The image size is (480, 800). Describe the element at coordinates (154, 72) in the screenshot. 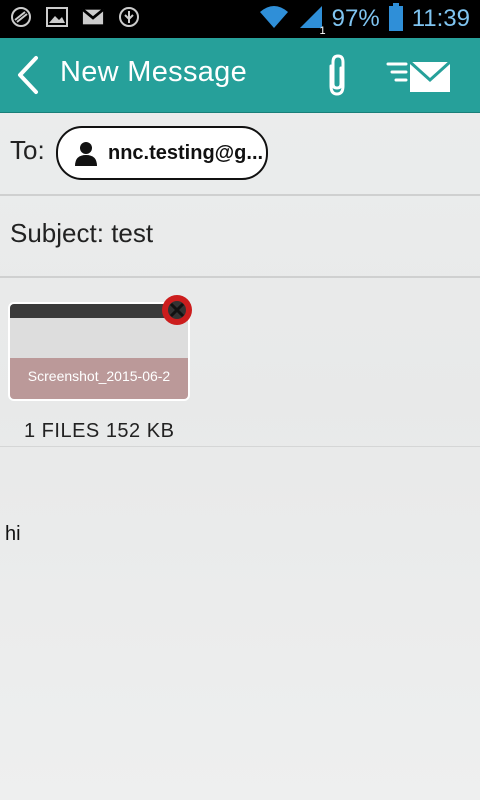

I see `page-title: New Message` at that location.